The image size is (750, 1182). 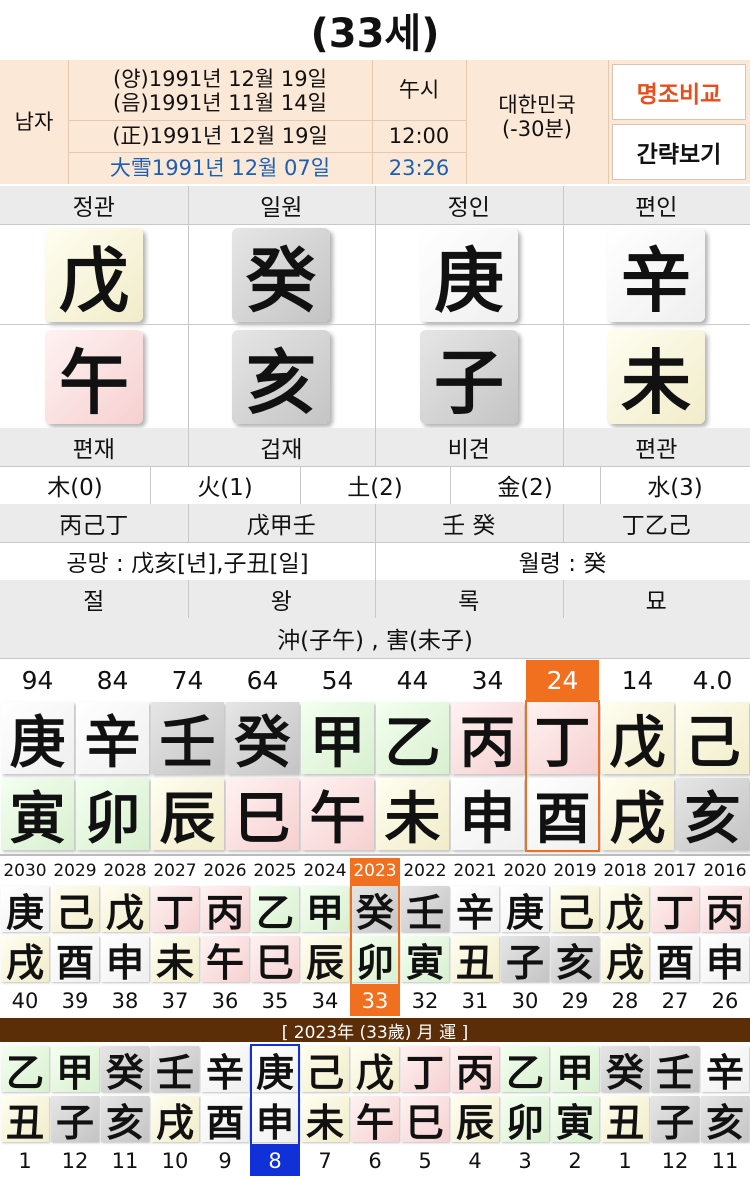 What do you see at coordinates (412, 739) in the screenshot?
I see `daeun-stem: 乙` at bounding box center [412, 739].